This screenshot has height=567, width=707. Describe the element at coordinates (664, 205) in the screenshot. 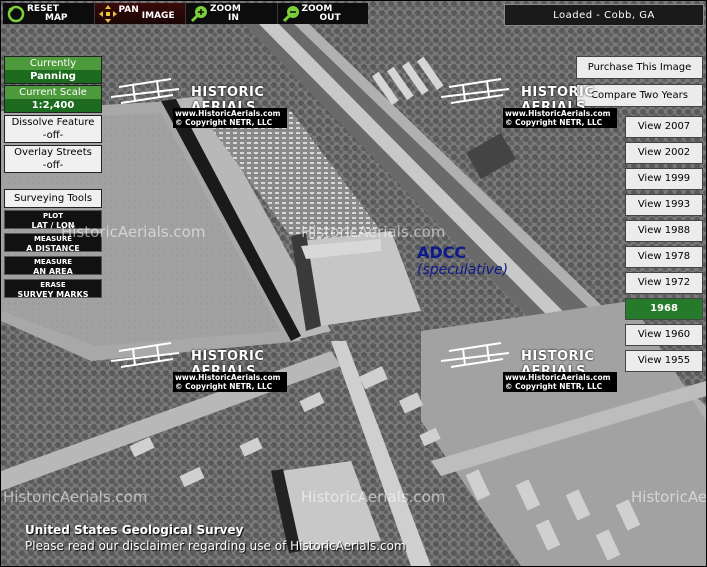

I see `year-1993-button: View 1993` at that location.